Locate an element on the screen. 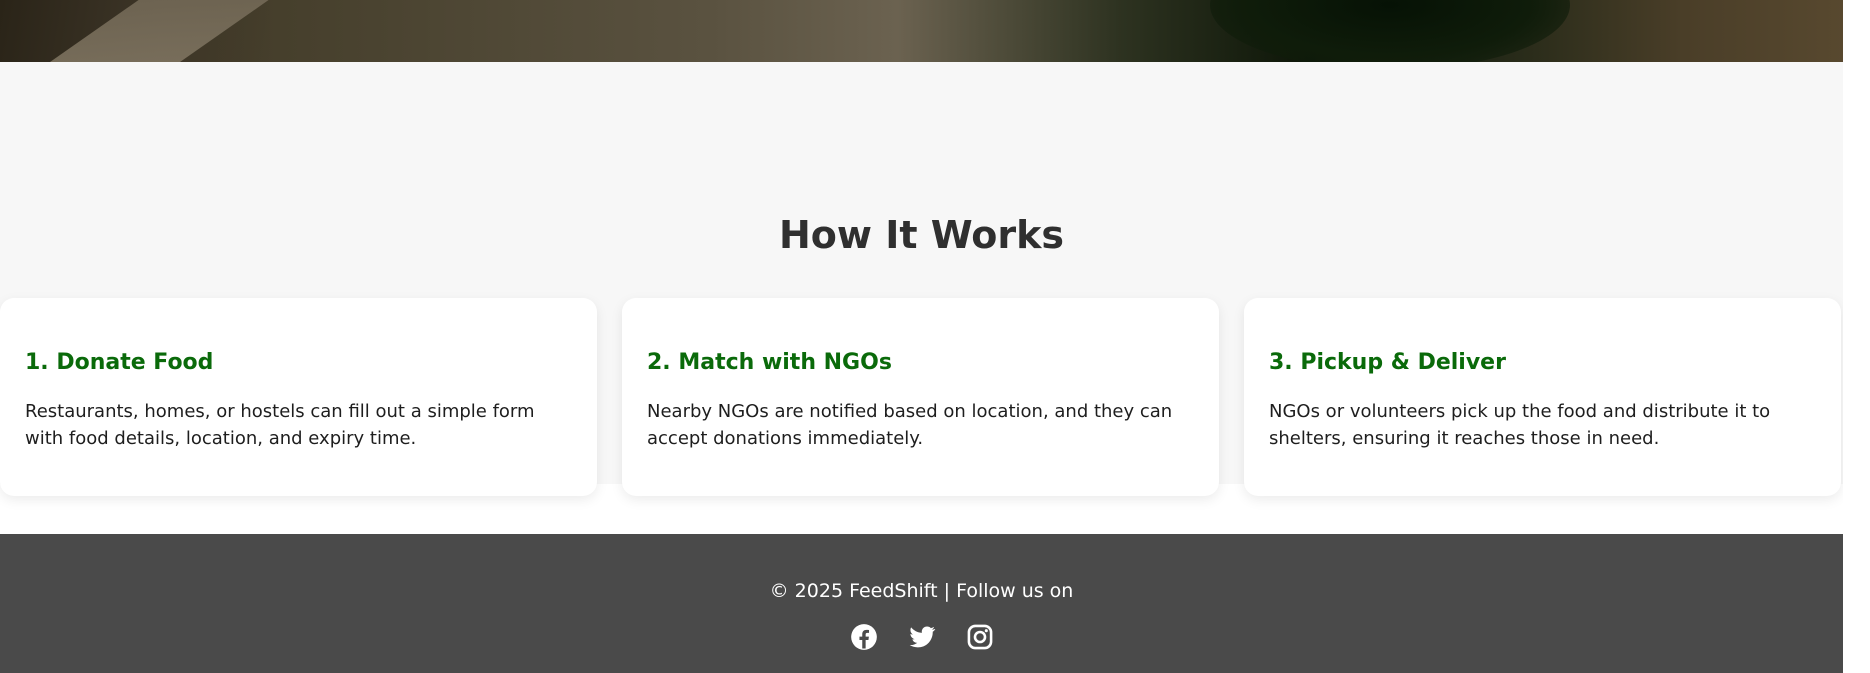 The width and height of the screenshot is (1870, 673). footer-copyright: © 2025 FeedShift | Follow us on is located at coordinates (921, 591).